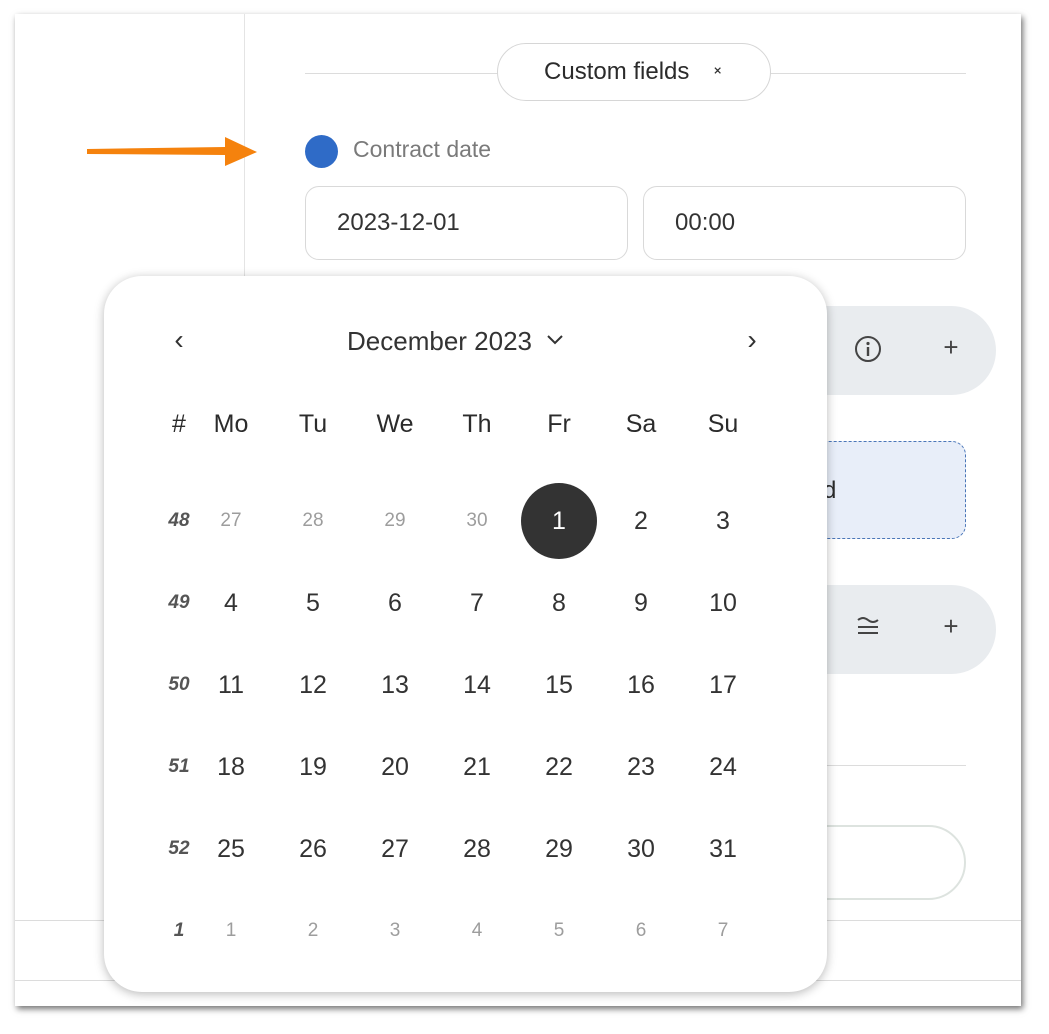 This screenshot has height=1034, width=1049. I want to click on calendar-day: 8, so click(559, 603).